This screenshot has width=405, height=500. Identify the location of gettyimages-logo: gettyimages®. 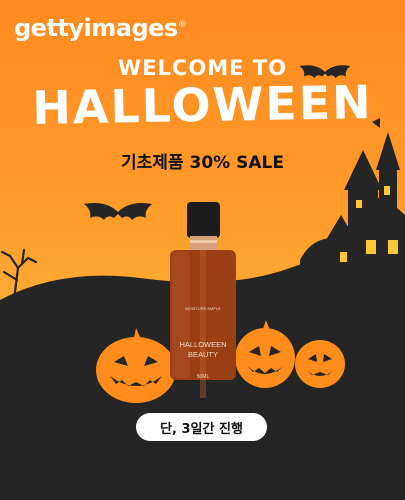
(100, 28).